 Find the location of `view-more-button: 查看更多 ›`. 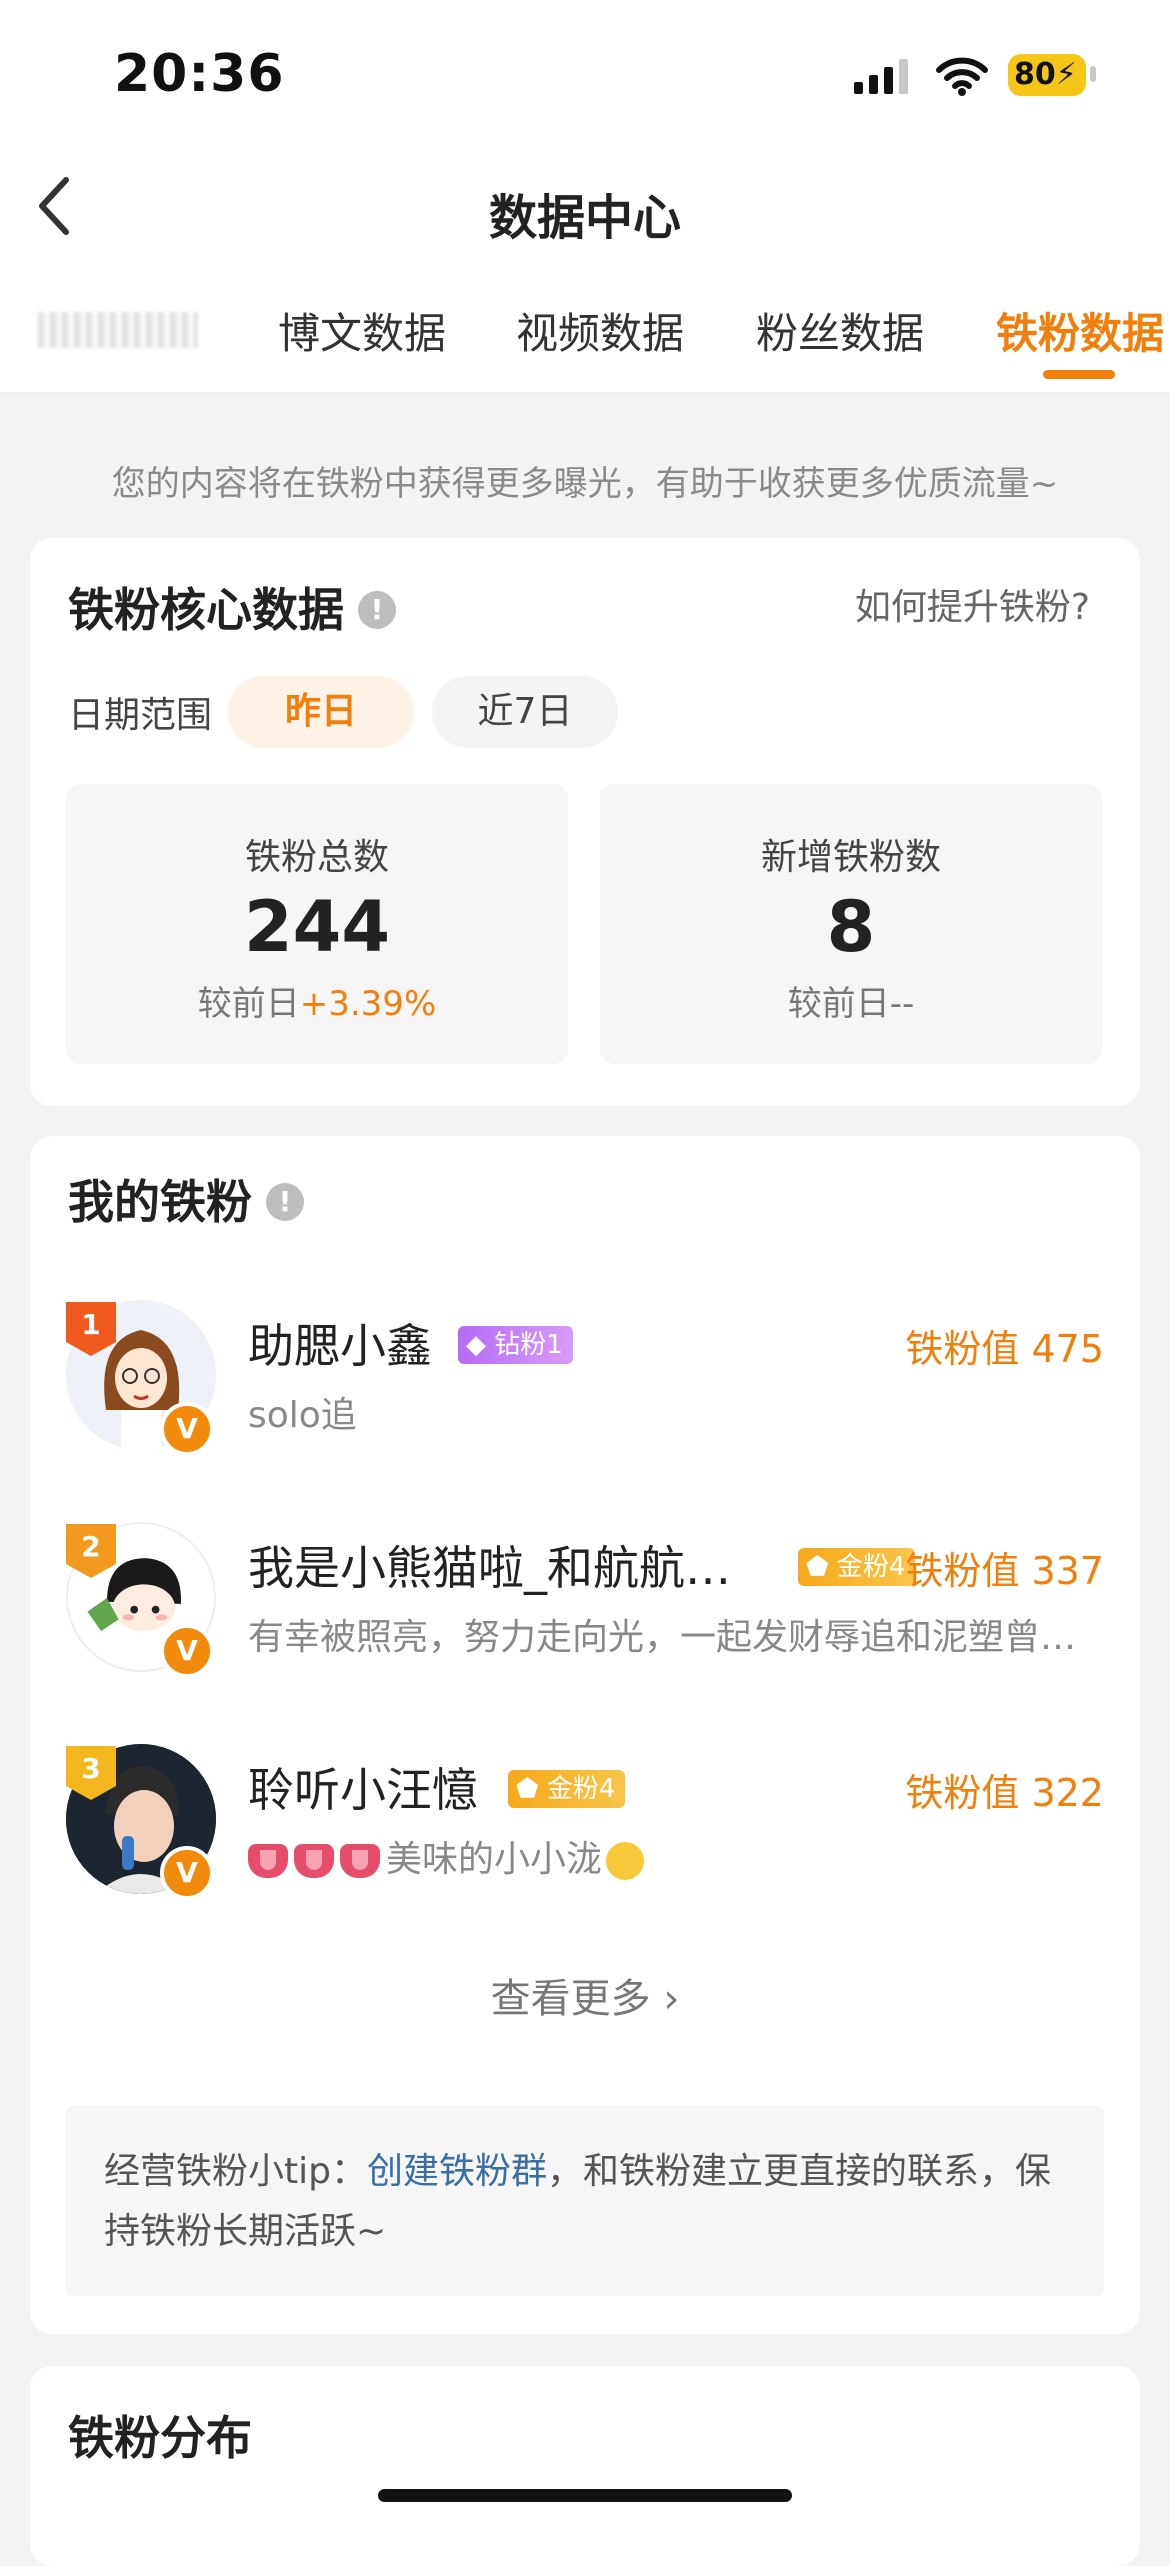

view-more-button: 查看更多 › is located at coordinates (585, 1995).